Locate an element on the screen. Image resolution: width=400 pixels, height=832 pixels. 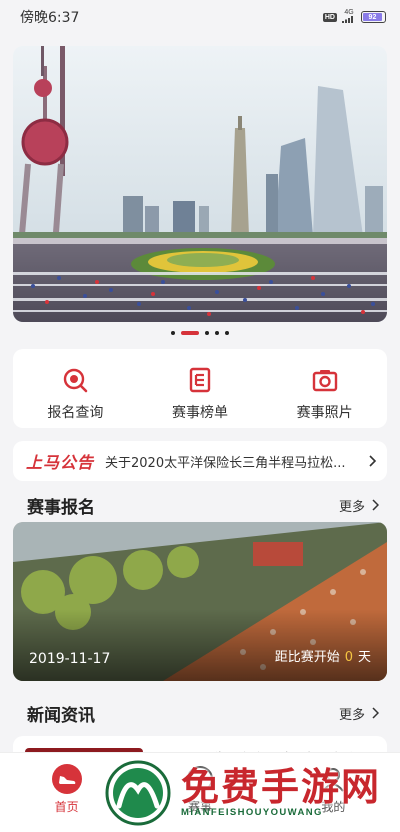
notice-logo: 上马公告 is located at coordinates (60, 462).